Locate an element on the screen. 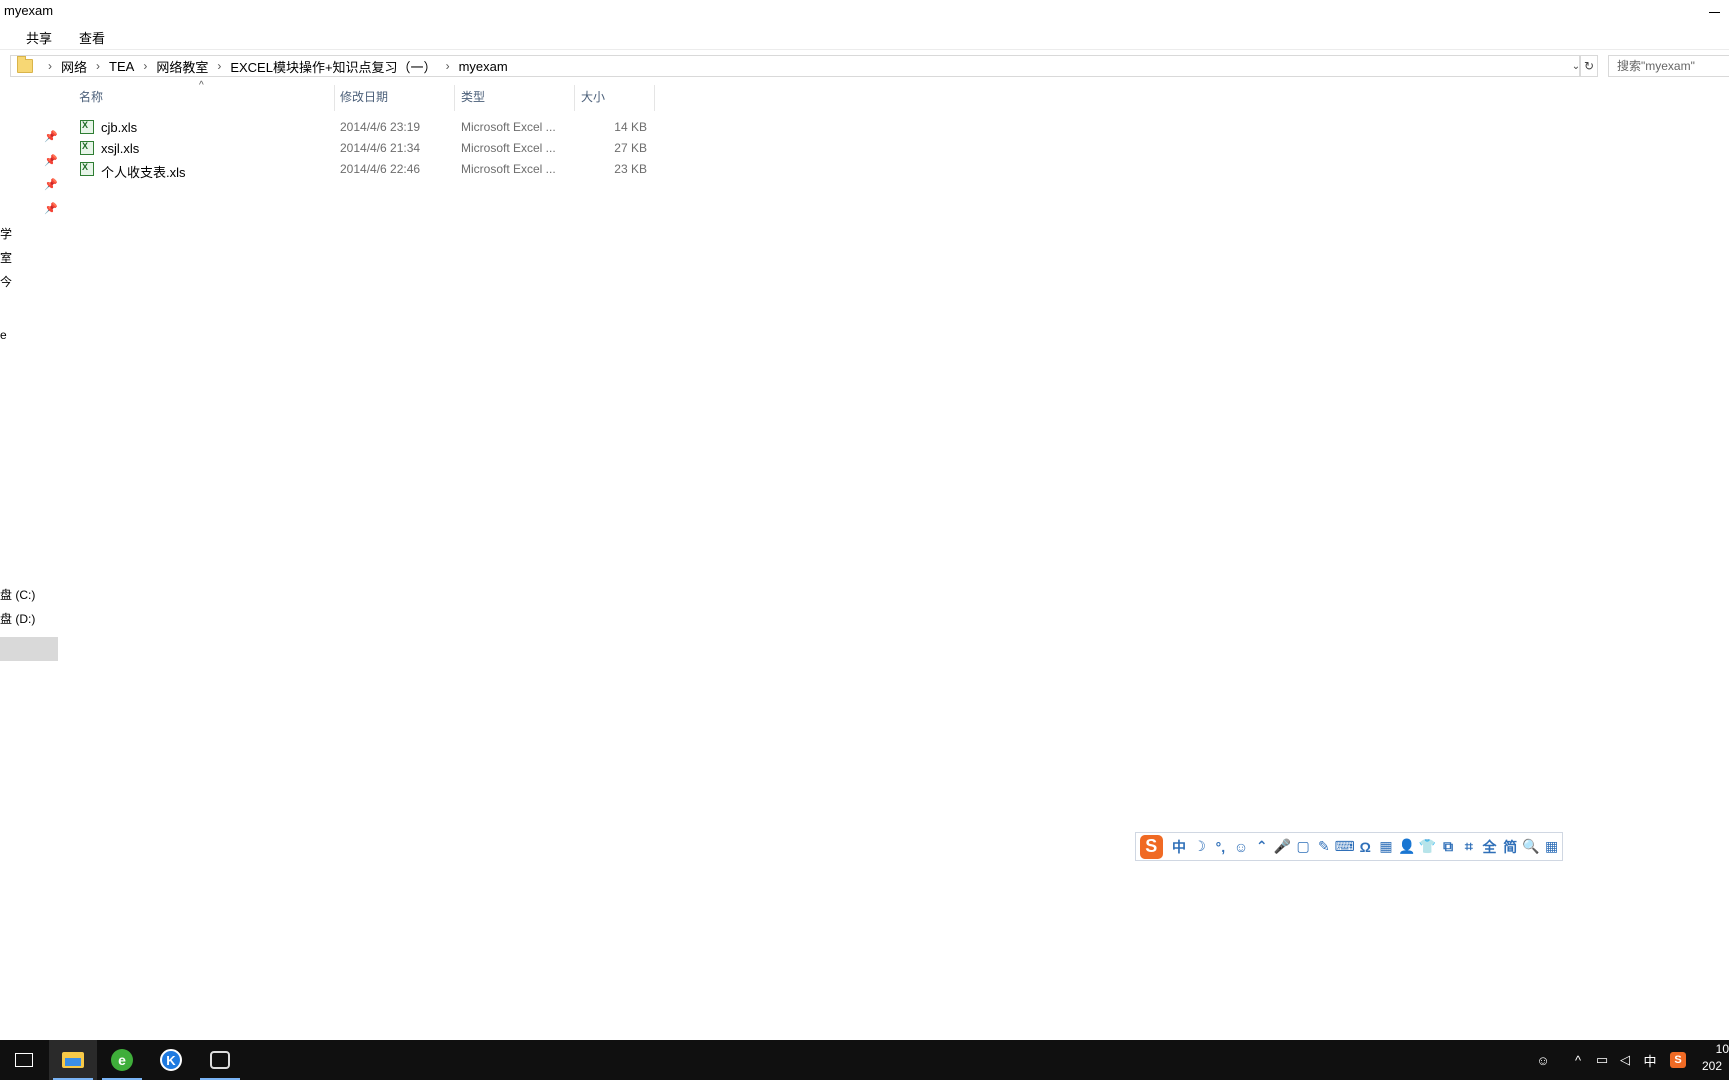 The width and height of the screenshot is (1729, 1080). clock-time: 10 is located at coordinates (1722, 1049).